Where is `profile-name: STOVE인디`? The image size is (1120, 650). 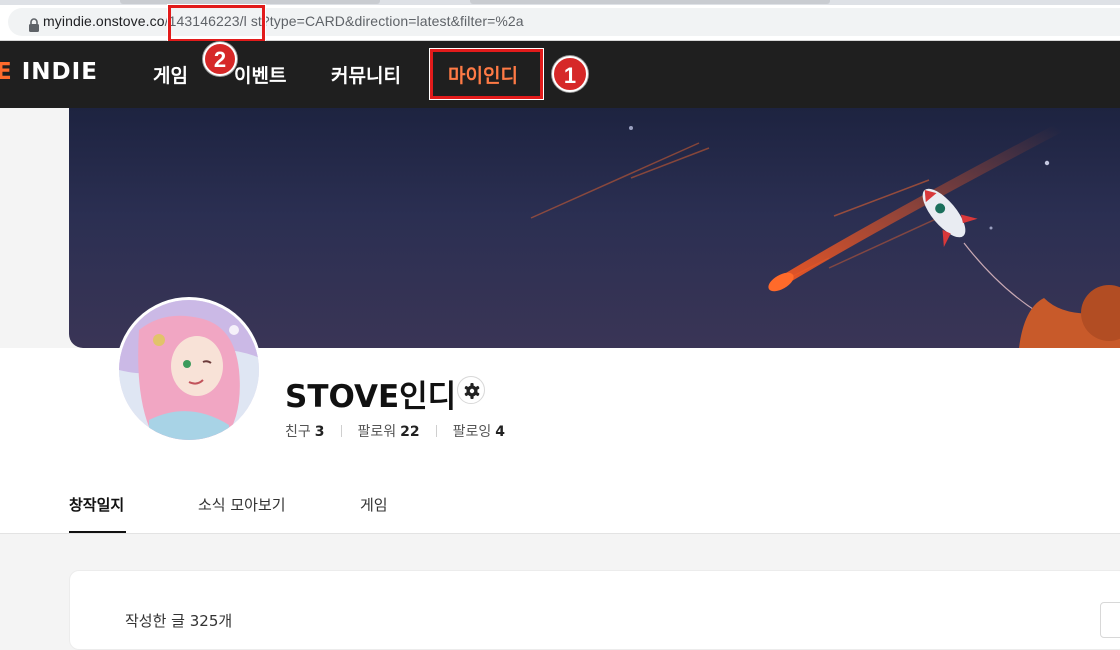
profile-name: STOVE인디 is located at coordinates (371, 397).